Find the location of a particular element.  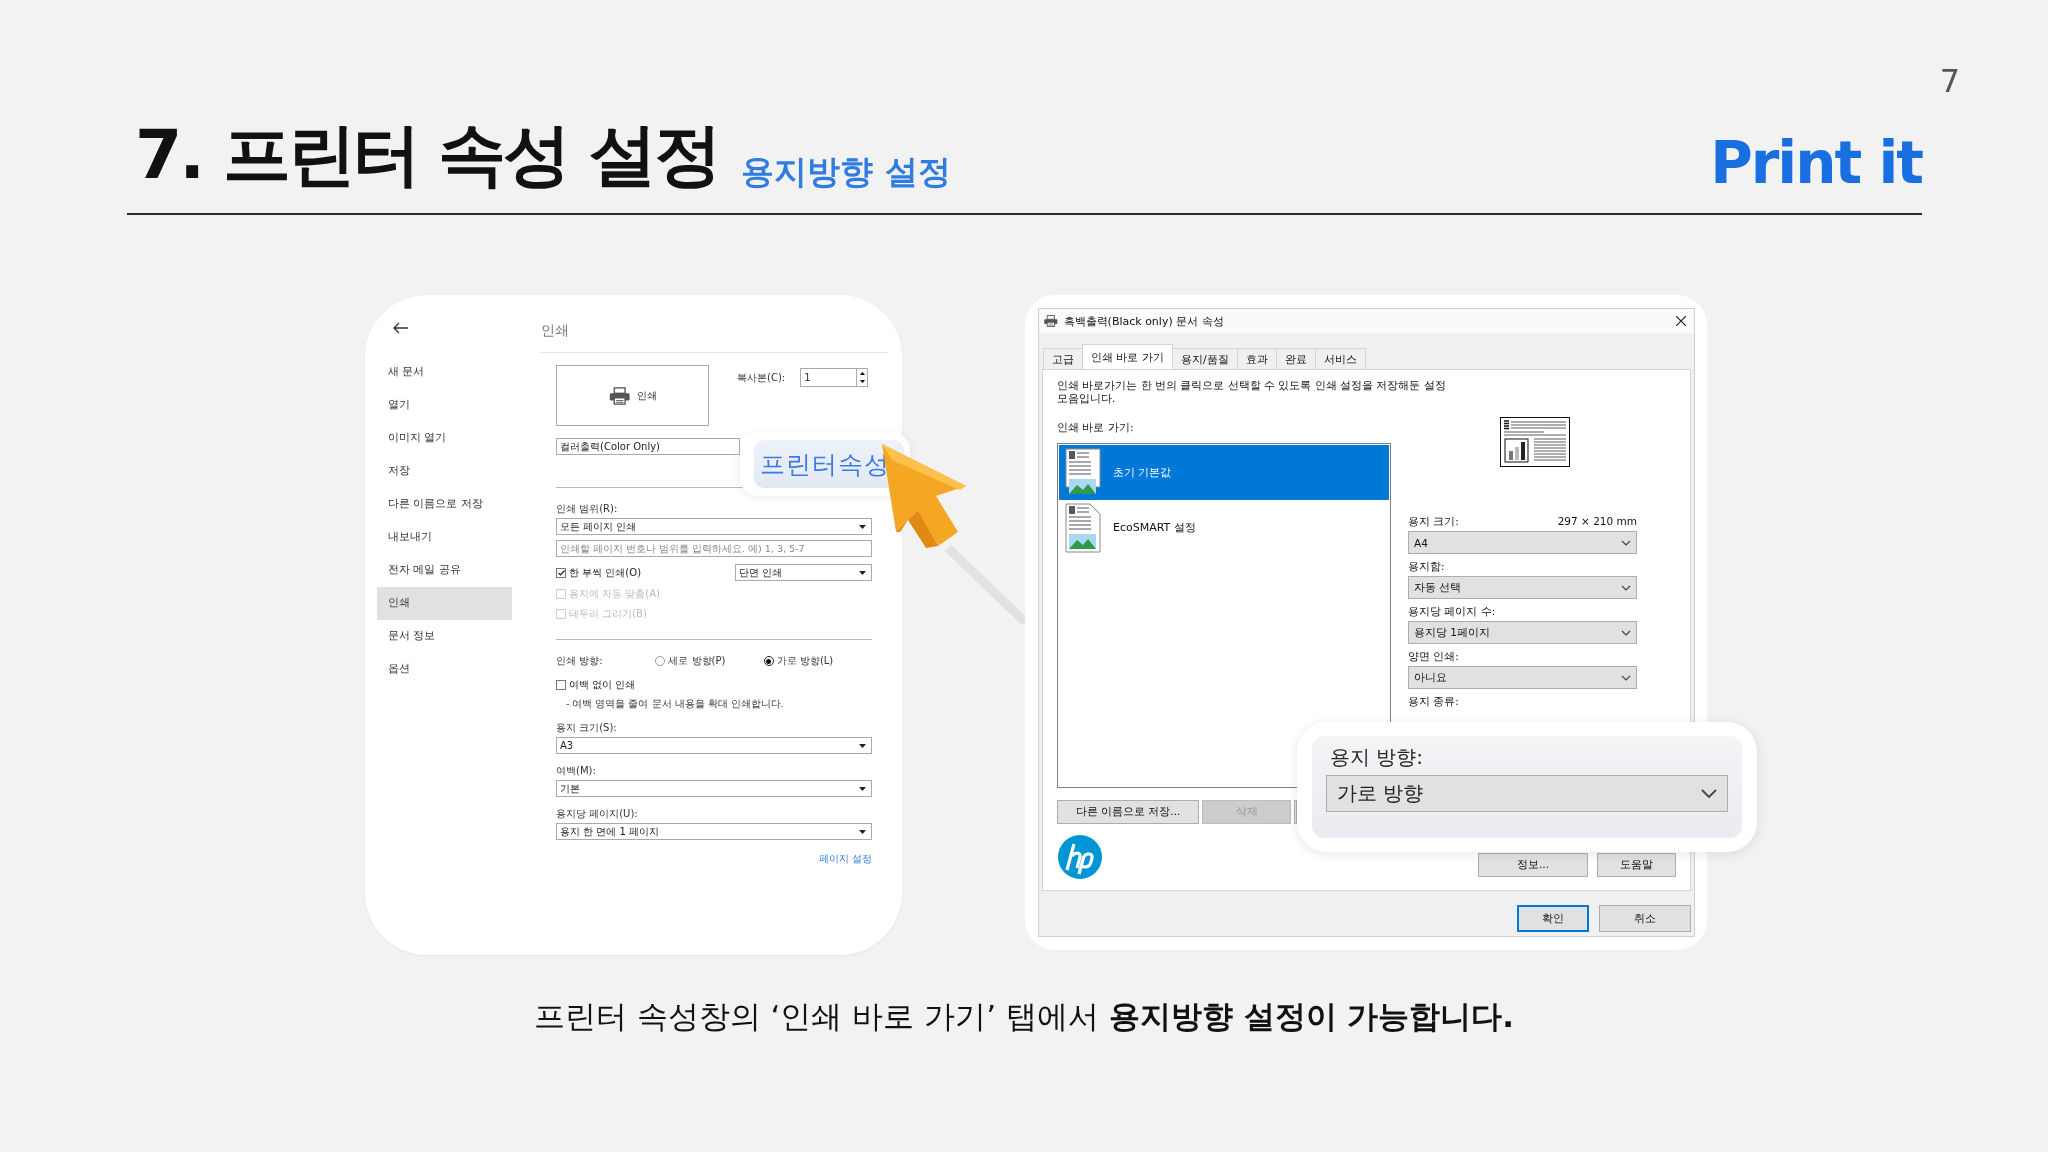

menu-item: 이미지 열기 is located at coordinates (444, 438).